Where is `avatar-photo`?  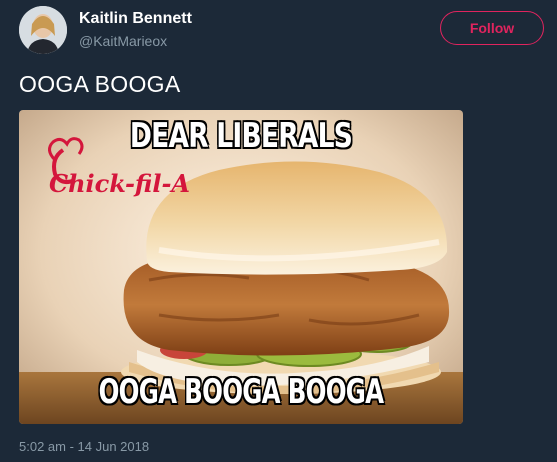 avatar-photo is located at coordinates (43, 30).